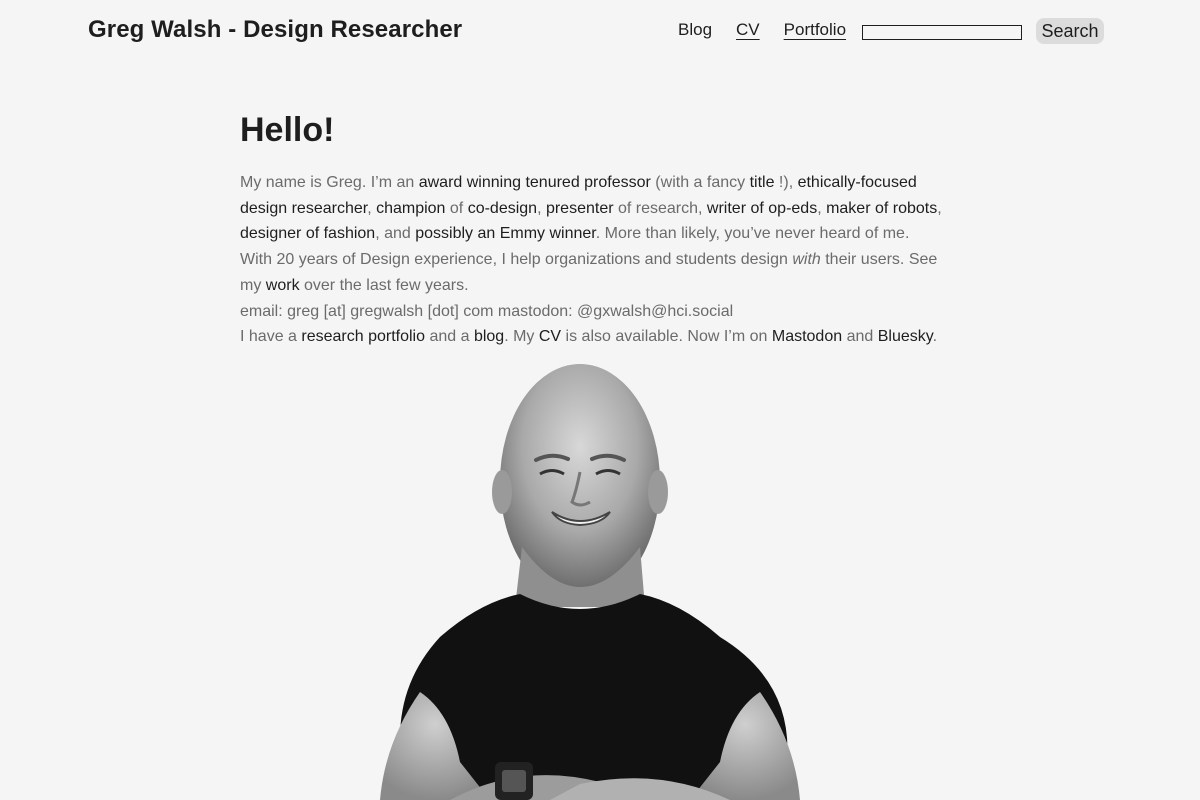 The image size is (1200, 800). What do you see at coordinates (762, 182) in the screenshot?
I see `title-link: title` at bounding box center [762, 182].